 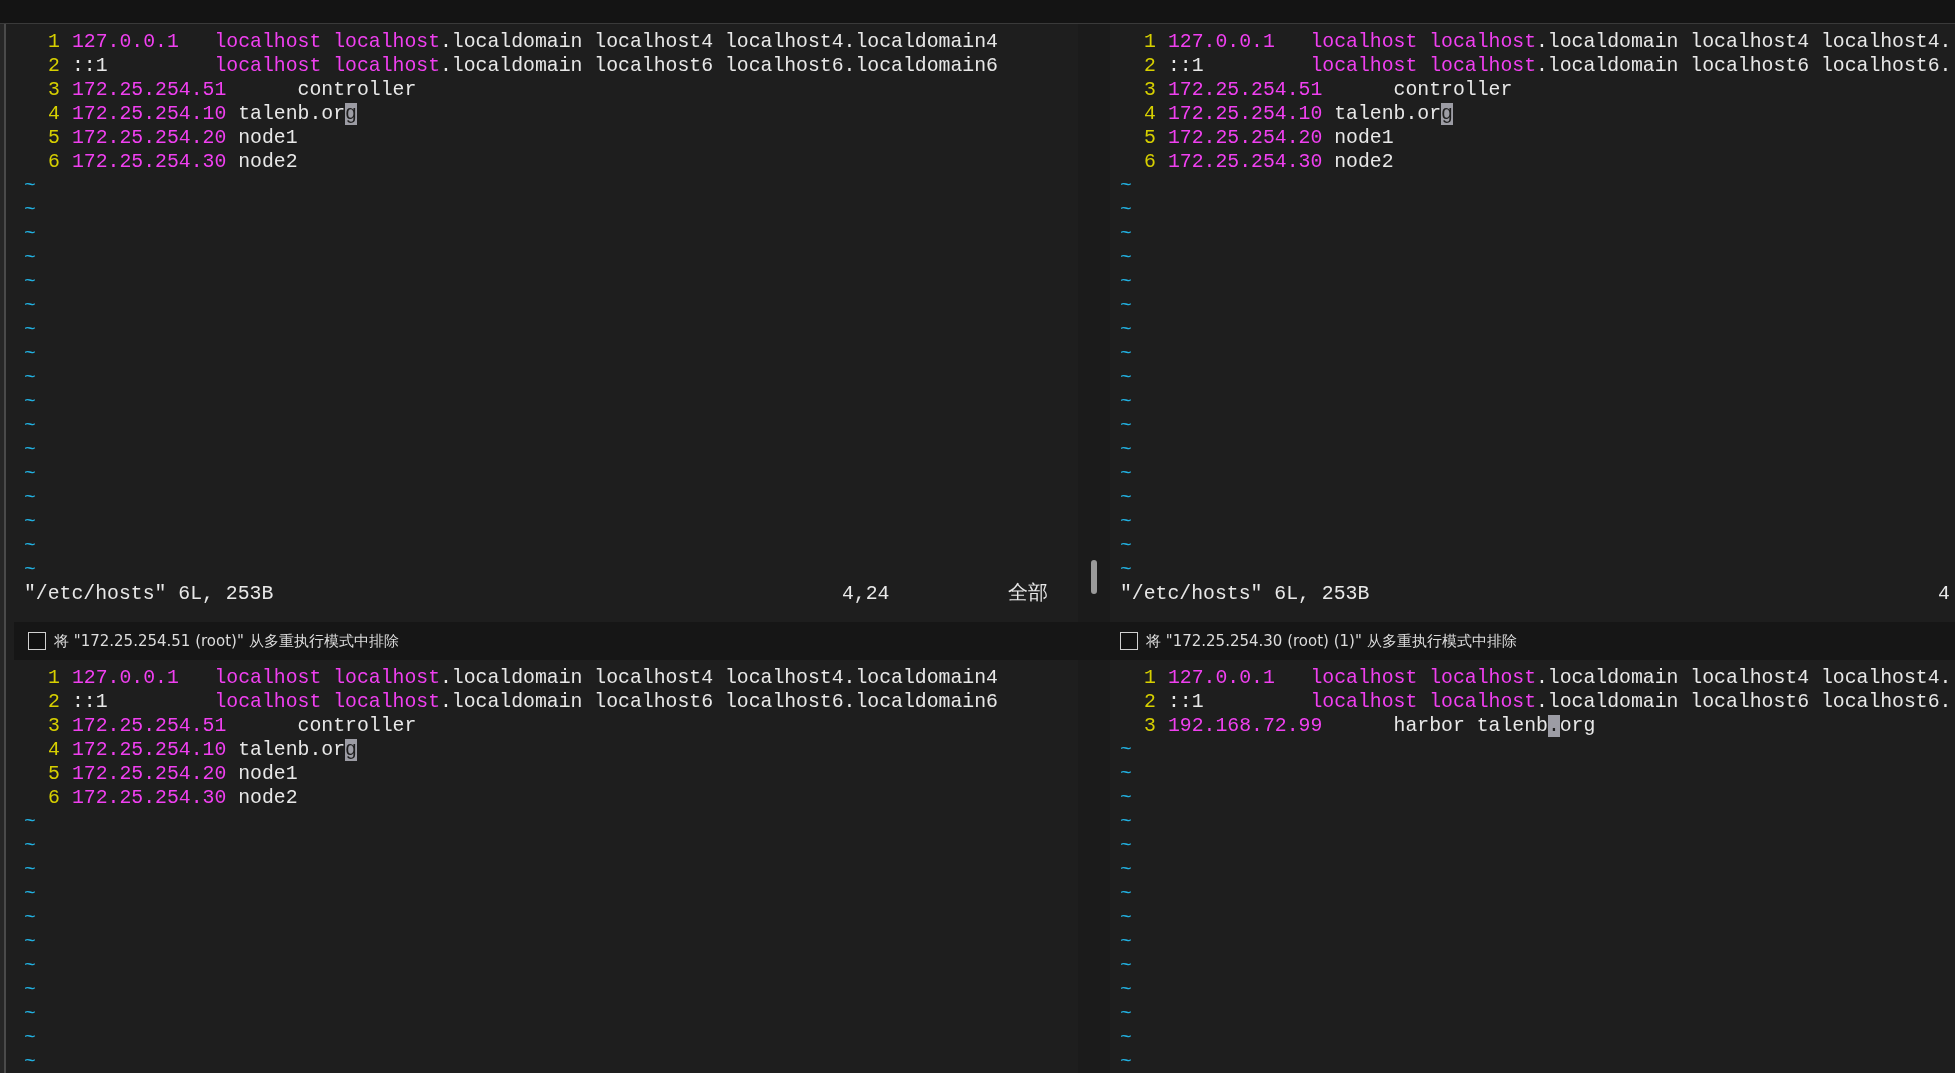 What do you see at coordinates (1382, 726) in the screenshot?
I see `code-line: 192.168.72.99 harbor talenb.org` at bounding box center [1382, 726].